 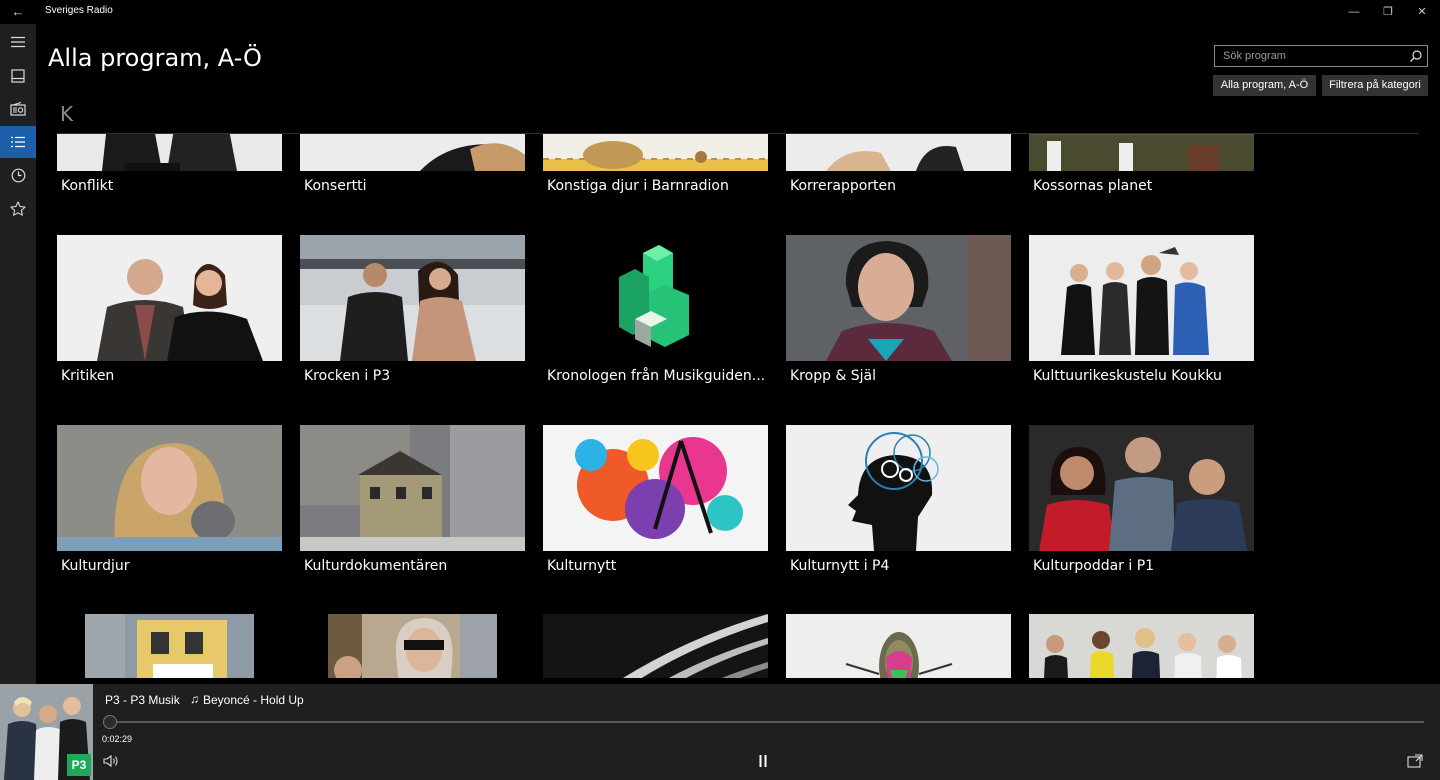 What do you see at coordinates (638, 186) in the screenshot?
I see `program-title: Konstiga djur i Barnradion` at bounding box center [638, 186].